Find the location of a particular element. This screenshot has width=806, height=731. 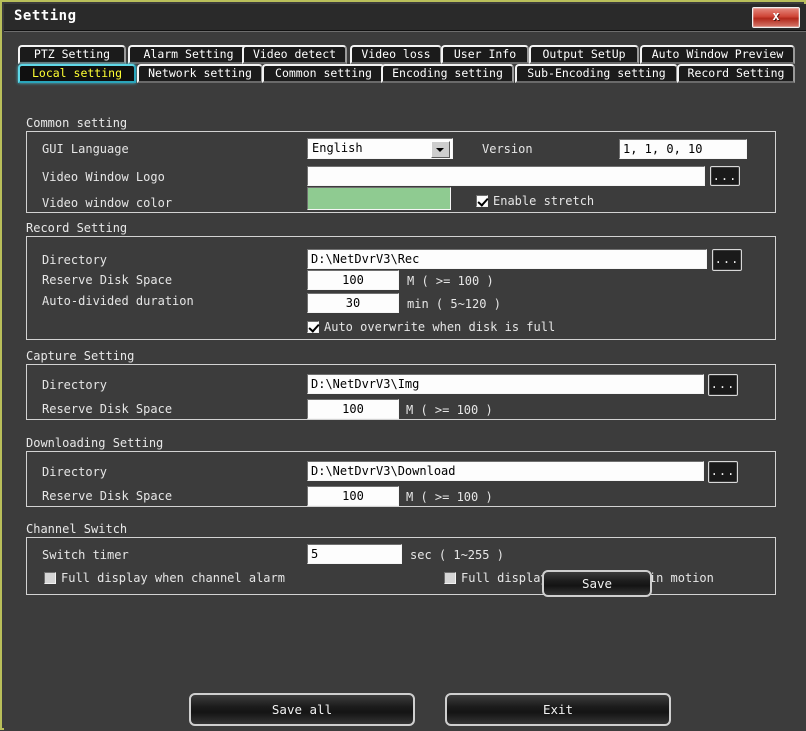

tab-alarm-setting: Alarm Setting is located at coordinates (188, 54).